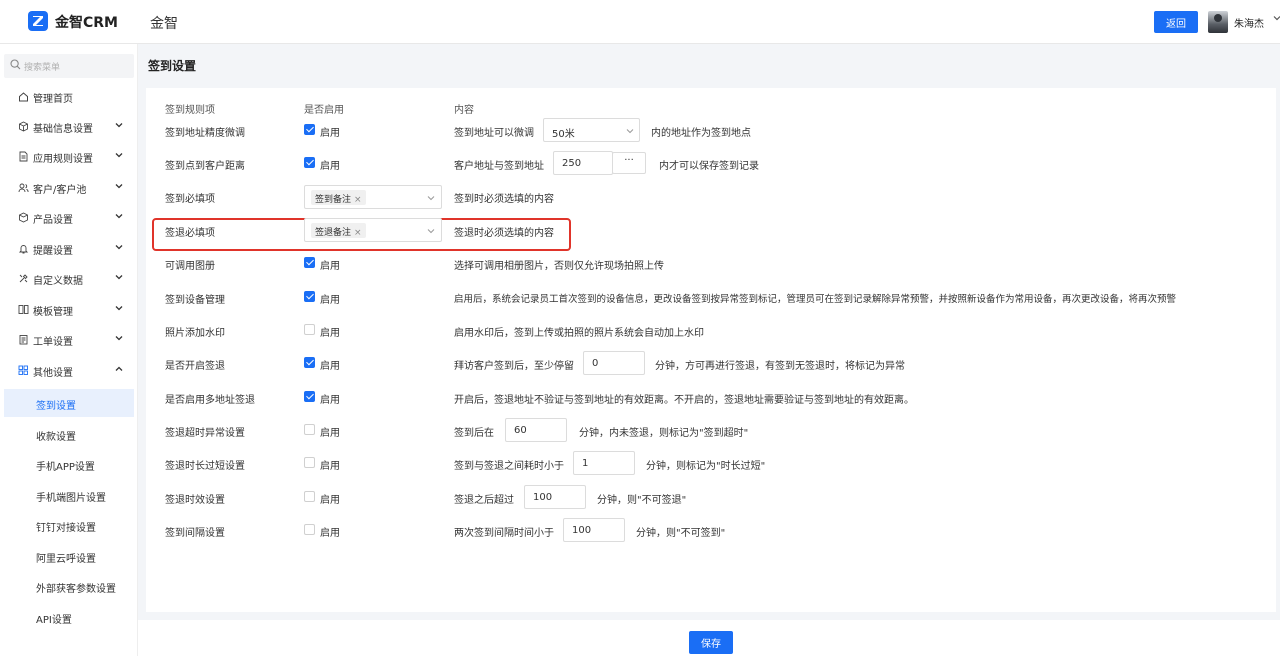  I want to click on content-text: 启用水印后，签到上传或拍照的照片系统会自动加上水印, so click(579, 333).